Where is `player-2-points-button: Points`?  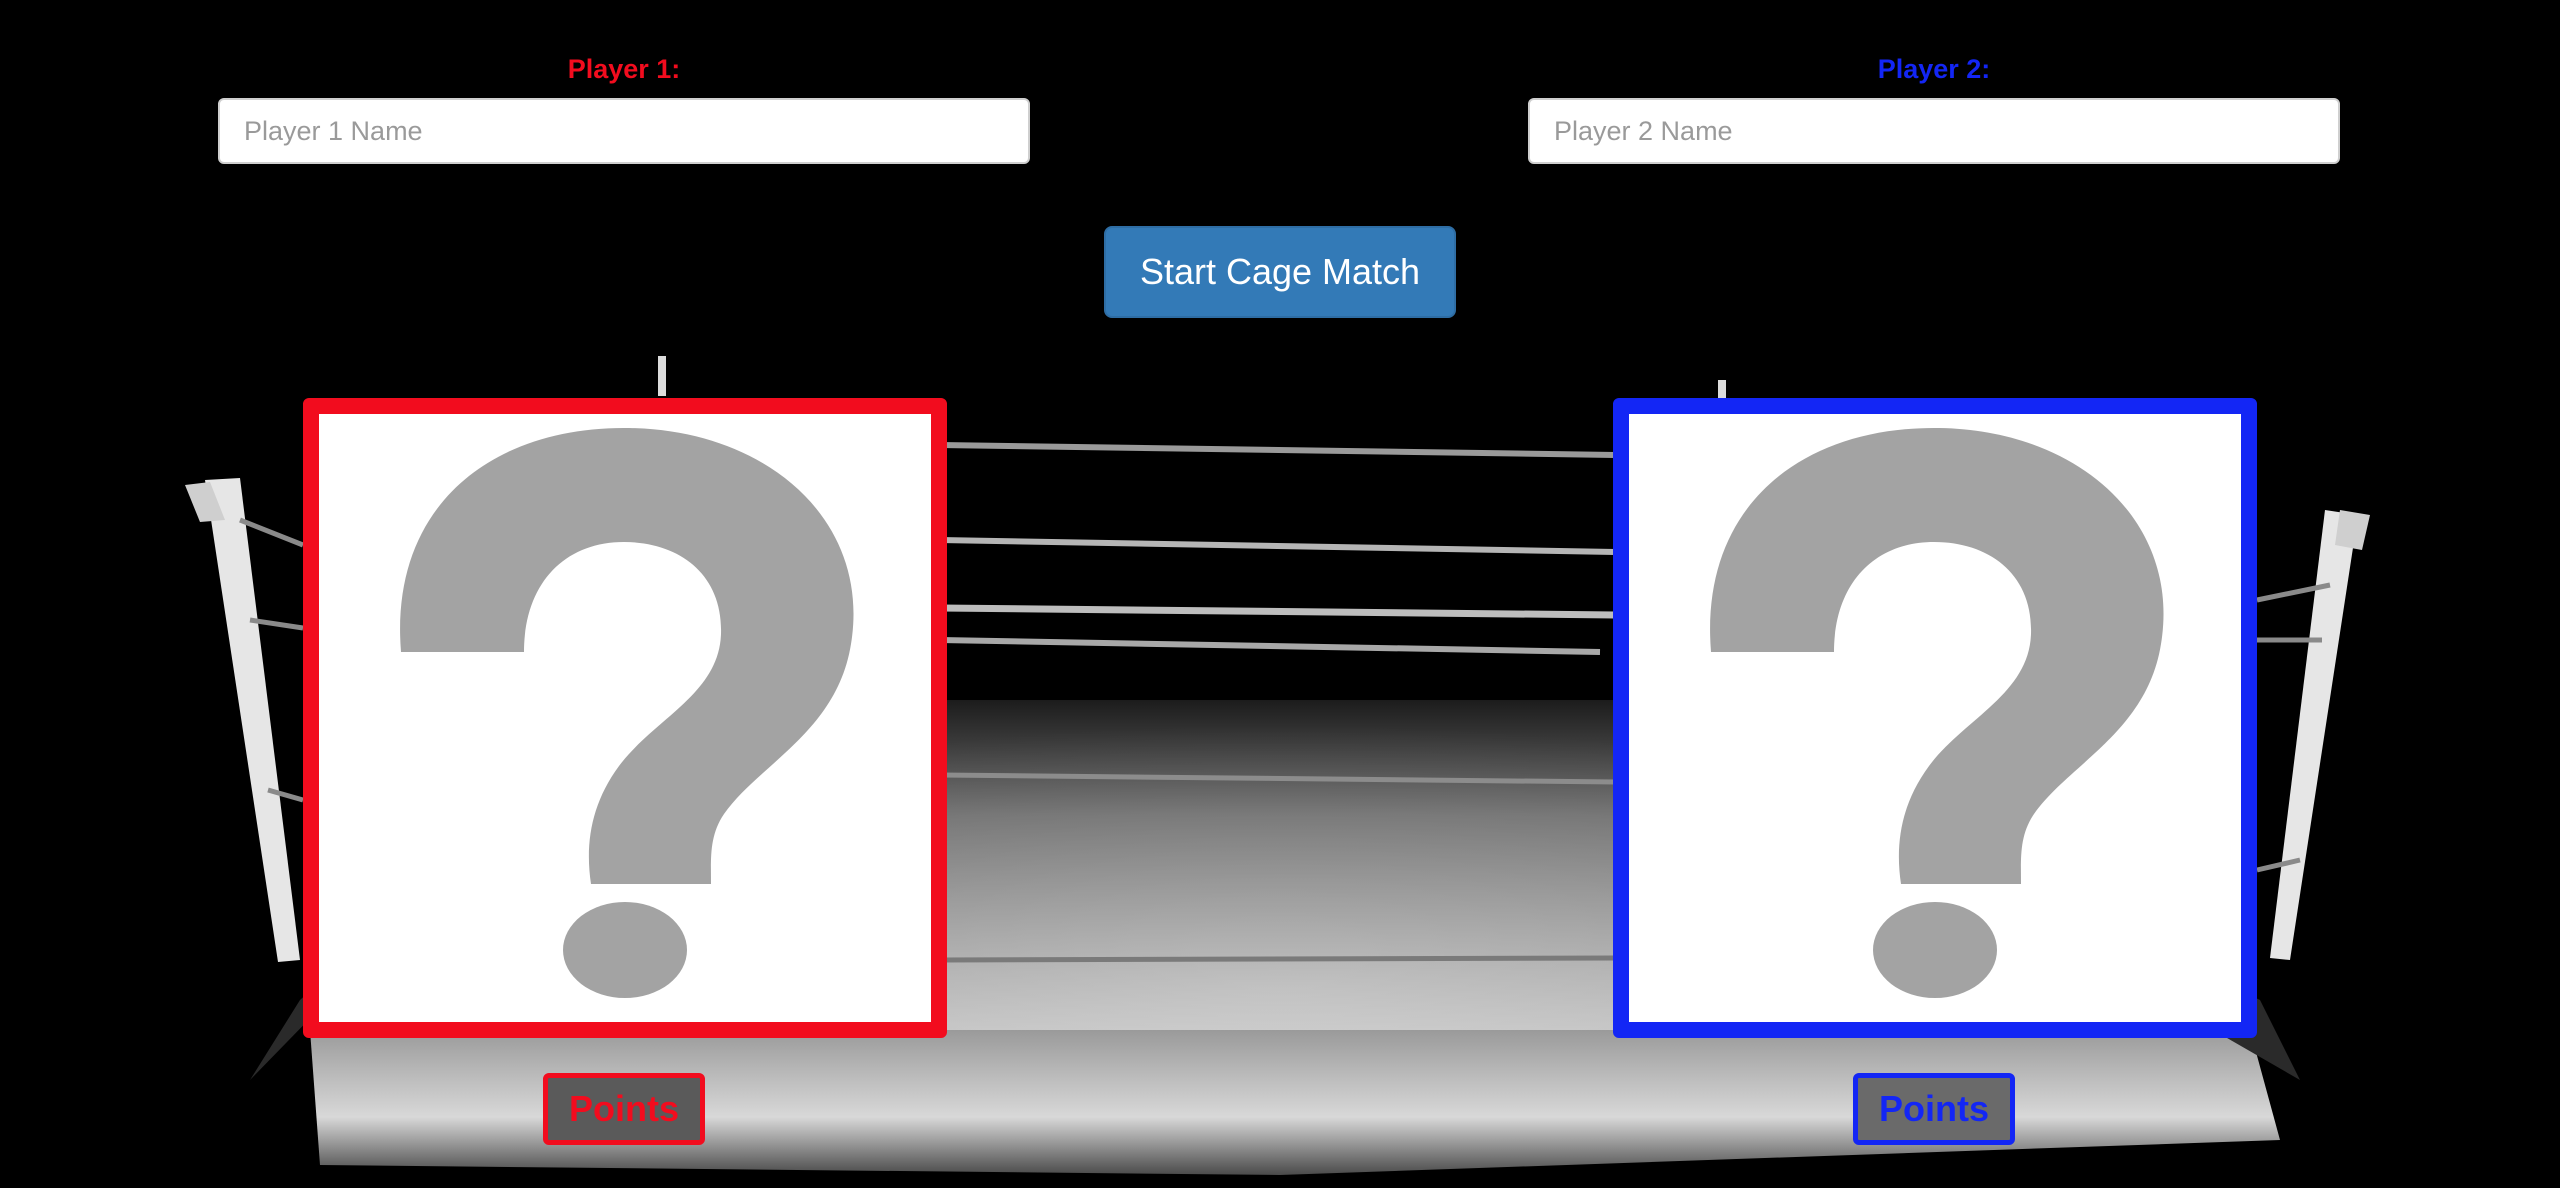 player-2-points-button: Points is located at coordinates (1934, 1109).